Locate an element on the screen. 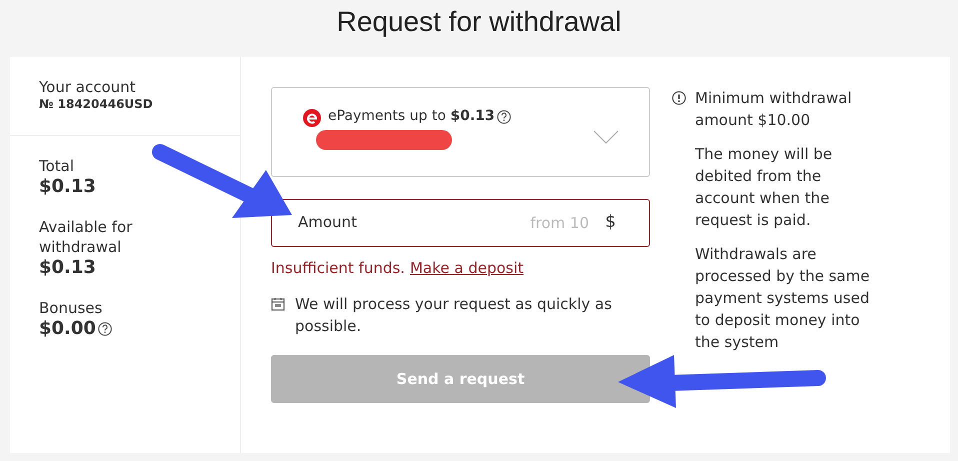 The height and width of the screenshot is (461, 958). chevron-icon is located at coordinates (606, 137).